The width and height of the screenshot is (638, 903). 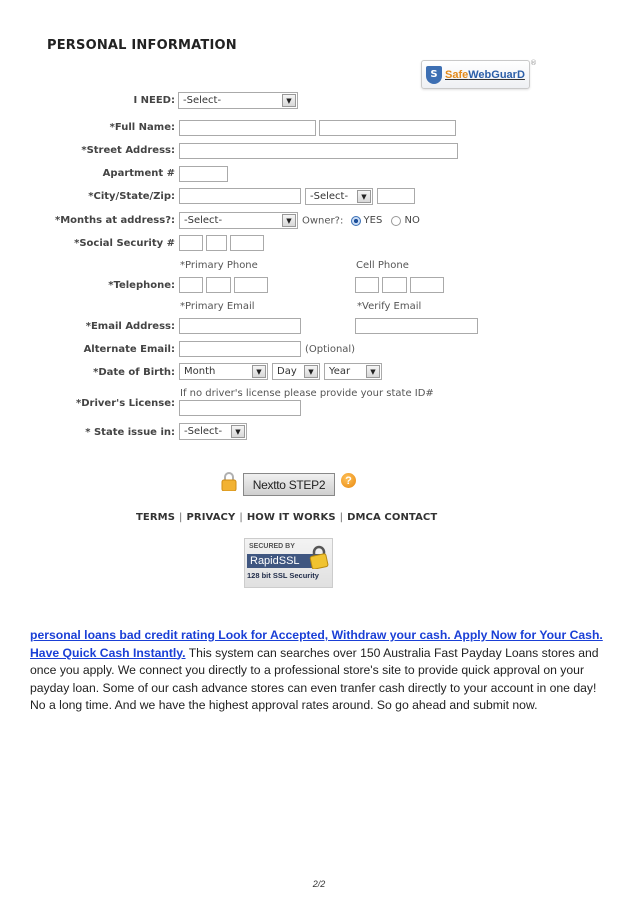 I want to click on verify-email-input, so click(x=416, y=326).